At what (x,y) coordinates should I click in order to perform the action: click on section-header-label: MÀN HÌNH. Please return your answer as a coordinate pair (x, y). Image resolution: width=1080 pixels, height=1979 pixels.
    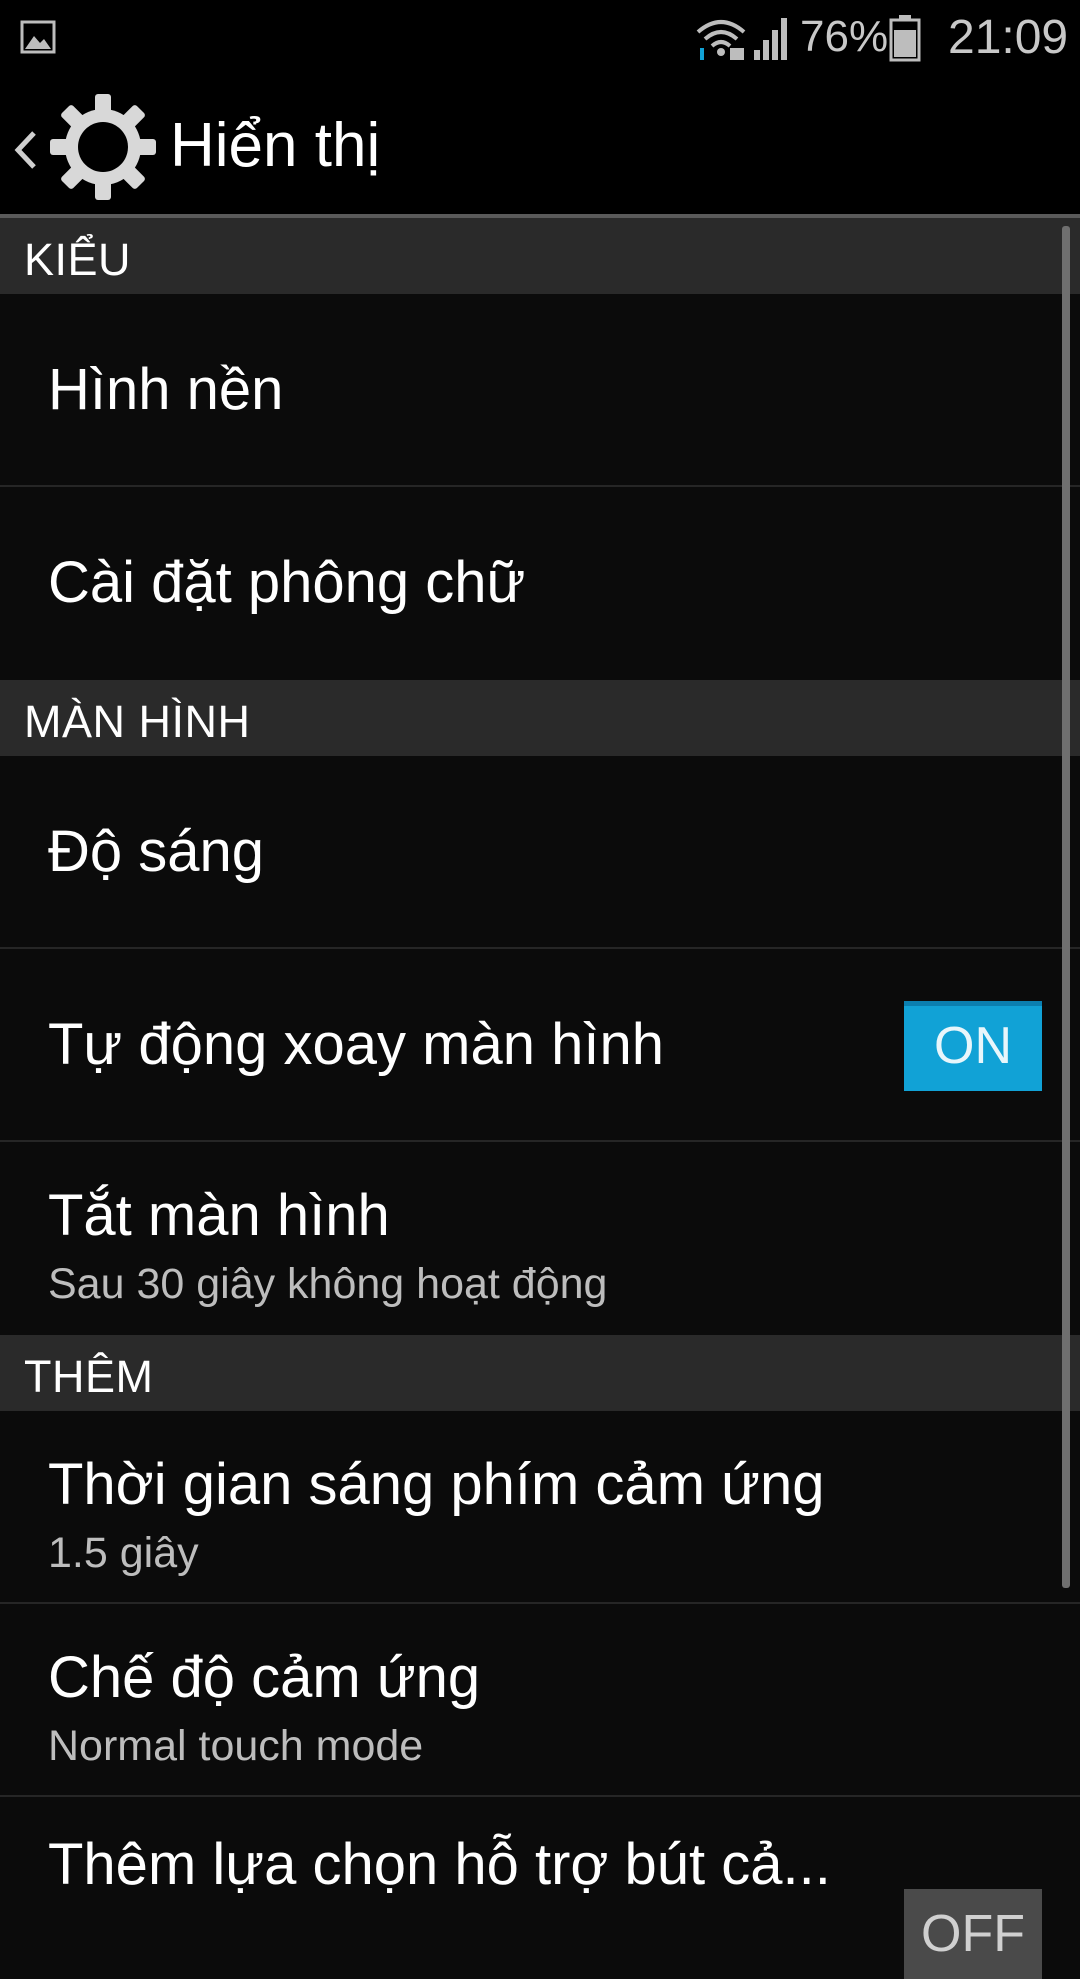
    Looking at the image, I should click on (137, 721).